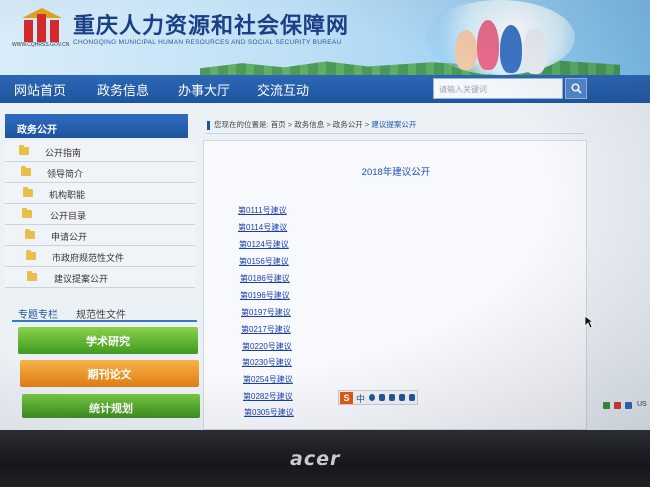 The width and height of the screenshot is (650, 487). I want to click on proposal-link: 第0305号建议, so click(269, 412).